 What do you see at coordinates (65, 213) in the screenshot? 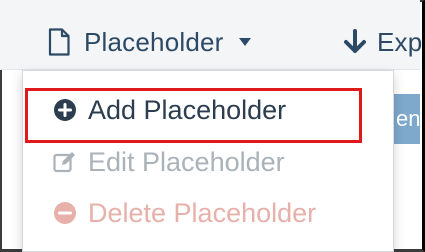
I see `minus-circle-icon` at bounding box center [65, 213].